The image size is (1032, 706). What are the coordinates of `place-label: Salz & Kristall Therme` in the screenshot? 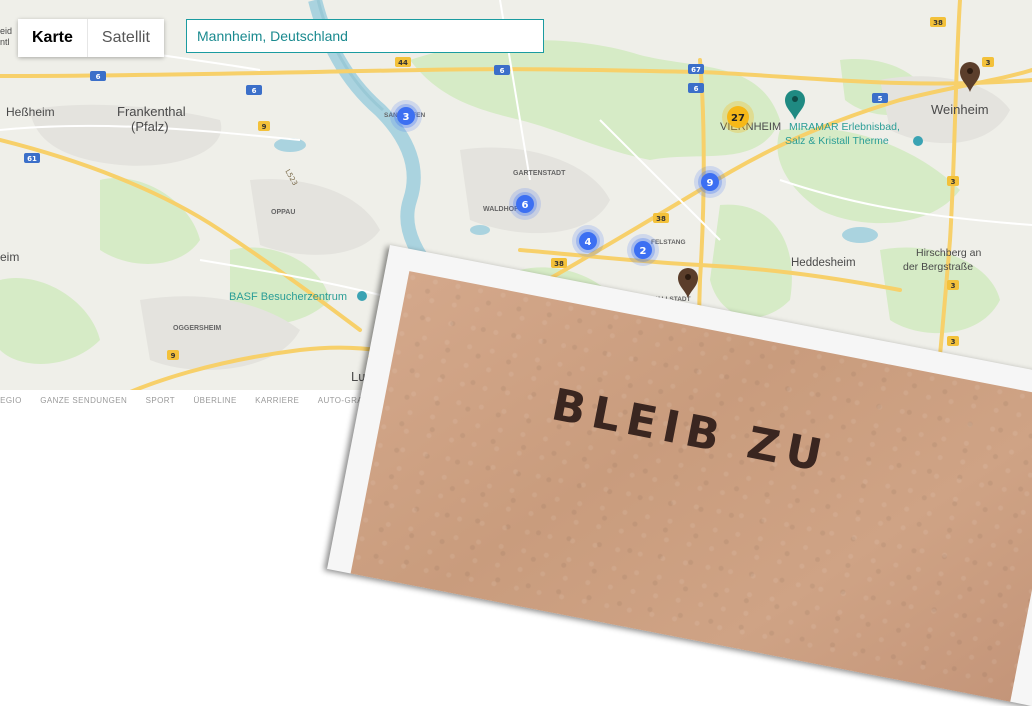 It's located at (837, 141).